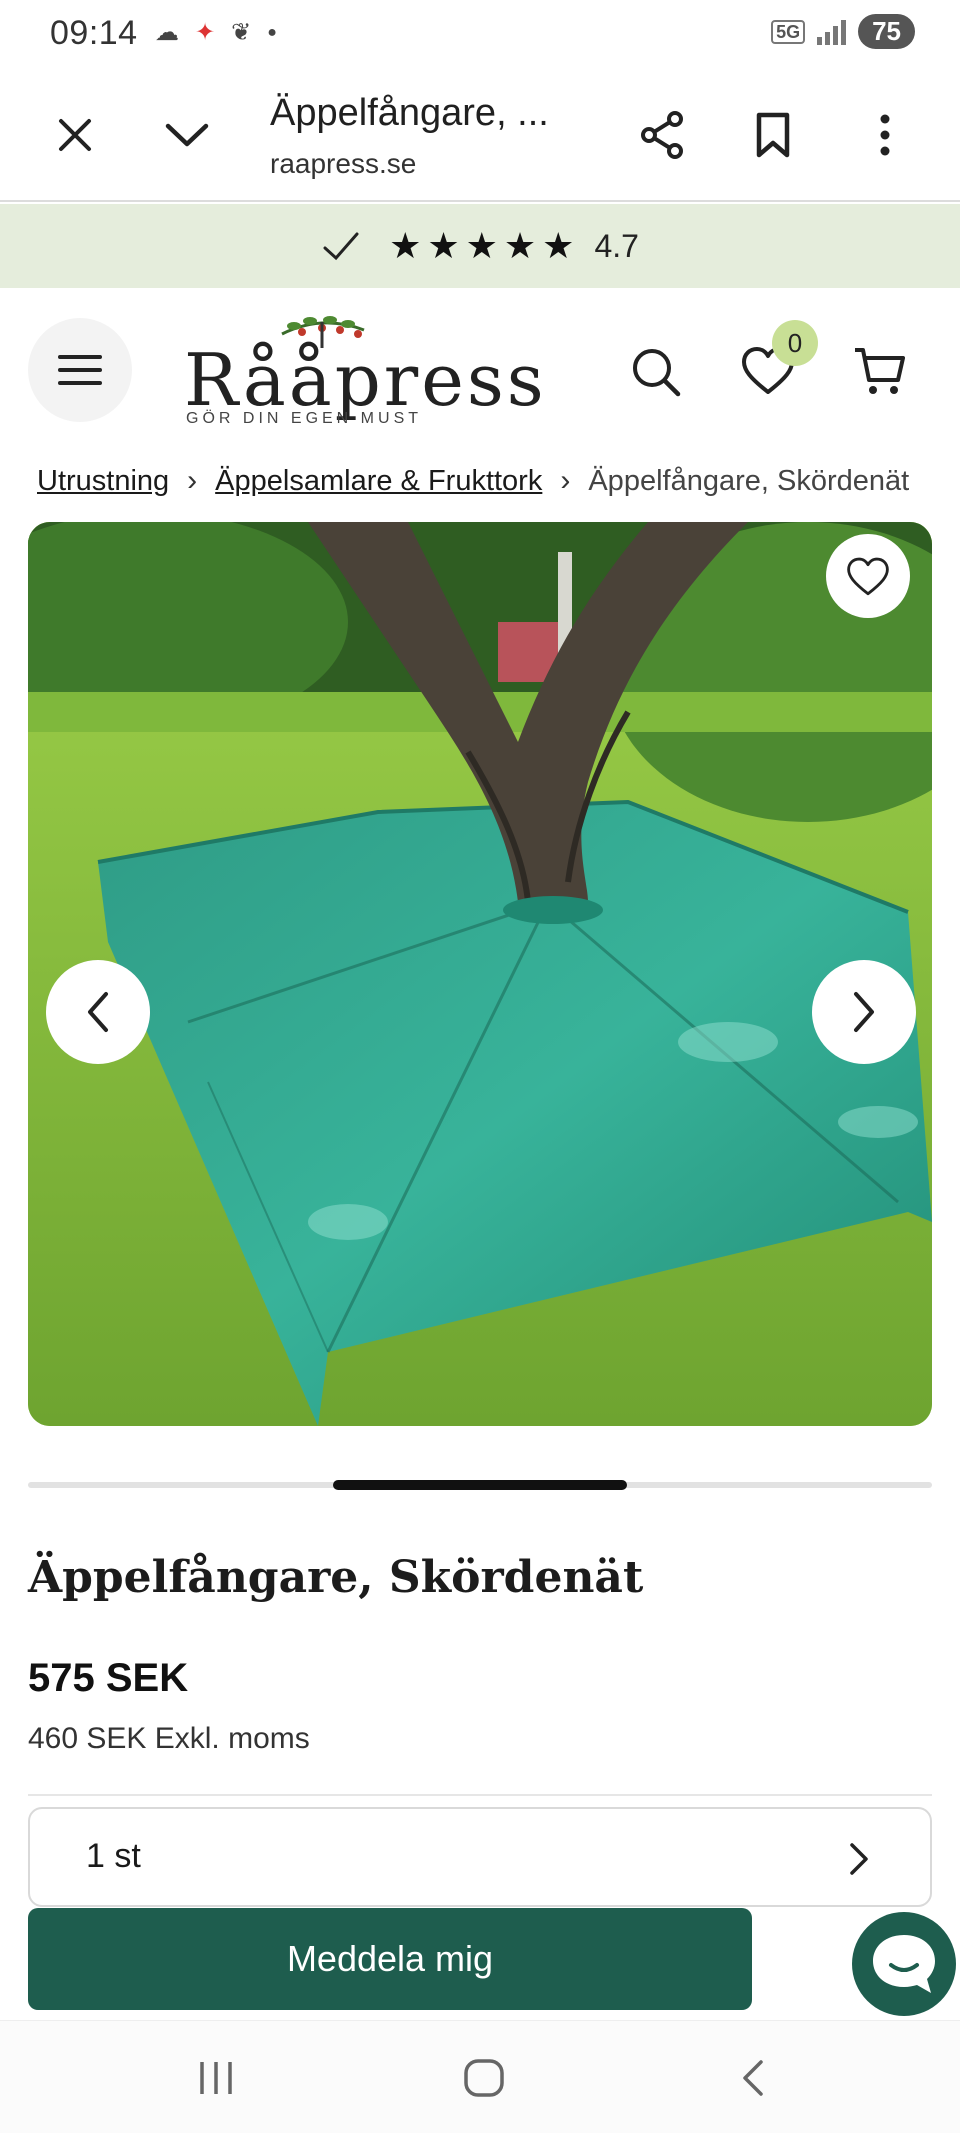  I want to click on hamburger-icon, so click(80, 370).